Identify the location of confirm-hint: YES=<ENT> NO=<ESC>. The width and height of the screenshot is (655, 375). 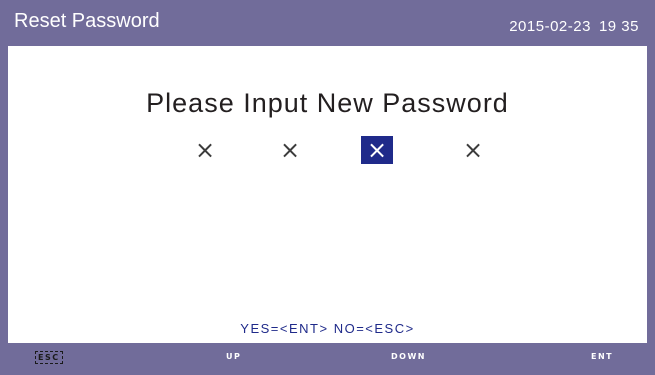
(327, 328).